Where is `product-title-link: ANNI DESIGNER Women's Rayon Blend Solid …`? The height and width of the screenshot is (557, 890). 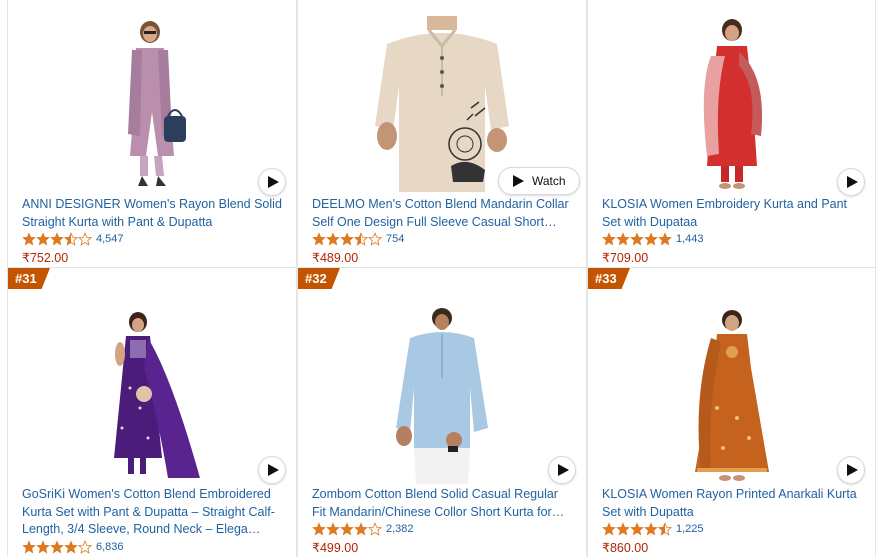
product-title-link: ANNI DESIGNER Women's Rayon Blend Solid … is located at coordinates (153, 213).